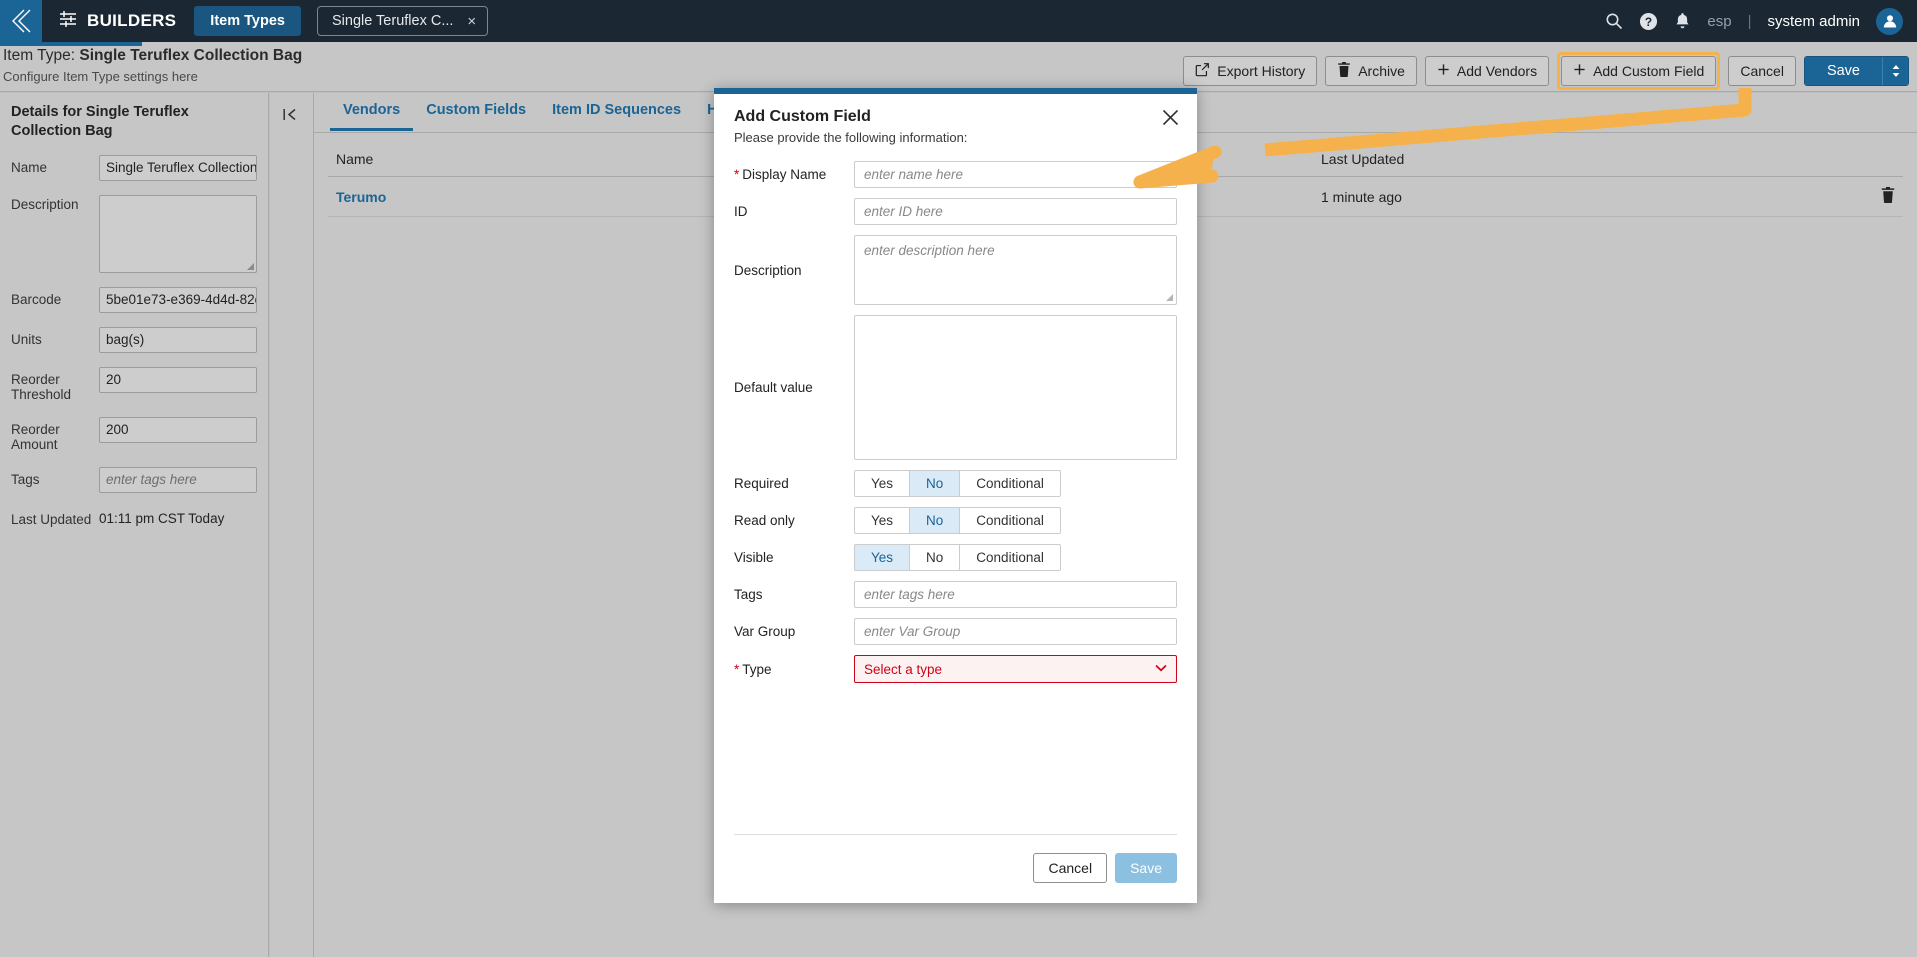 Image resolution: width=1917 pixels, height=957 pixels. Describe the element at coordinates (757, 669) in the screenshot. I see `modal-label-type-text: Type` at that location.